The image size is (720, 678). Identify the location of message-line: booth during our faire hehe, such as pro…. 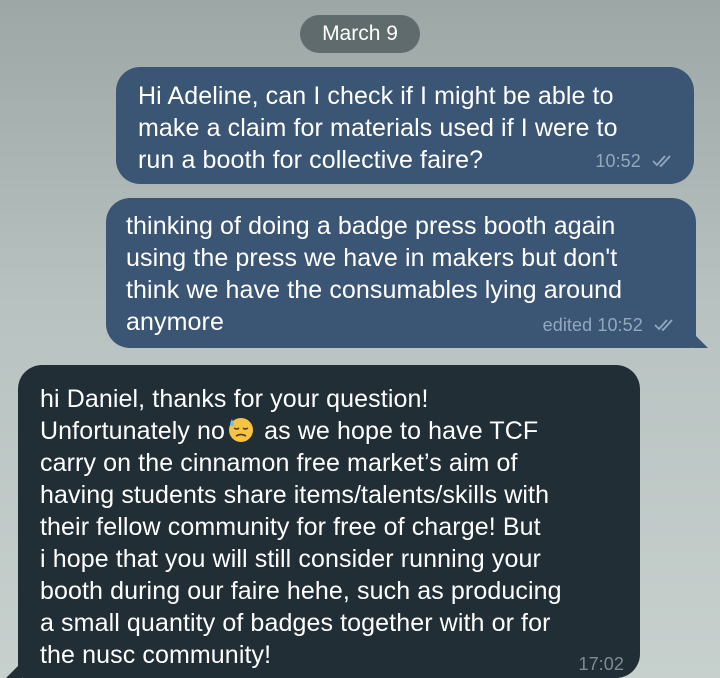
(301, 591).